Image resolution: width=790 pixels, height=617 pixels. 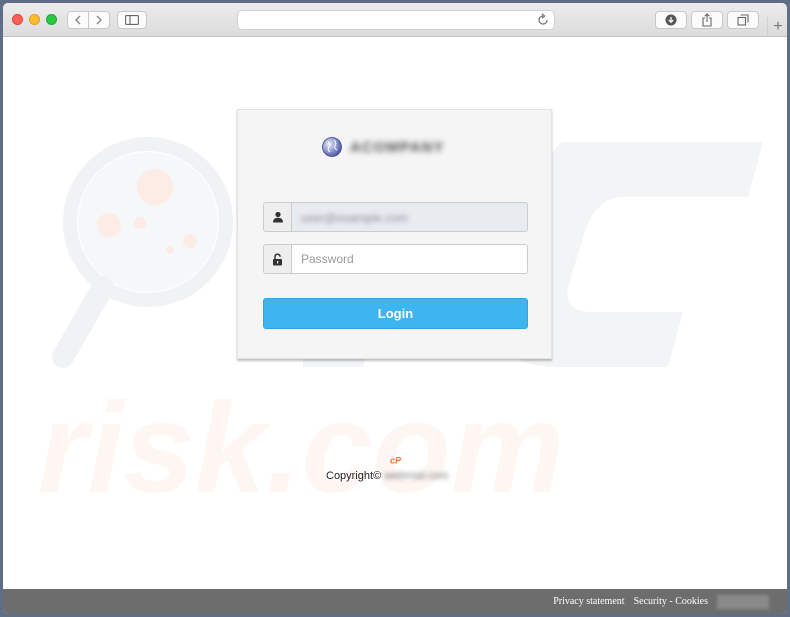 I want to click on password-input, so click(x=409, y=259).